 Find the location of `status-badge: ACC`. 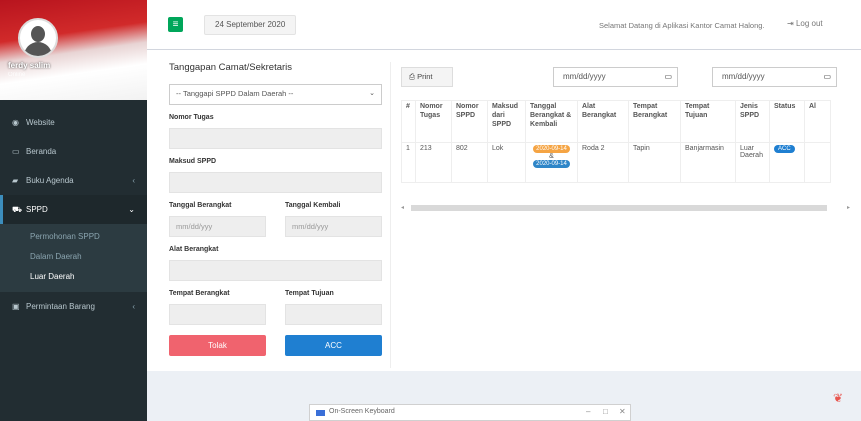

status-badge: ACC is located at coordinates (784, 149).